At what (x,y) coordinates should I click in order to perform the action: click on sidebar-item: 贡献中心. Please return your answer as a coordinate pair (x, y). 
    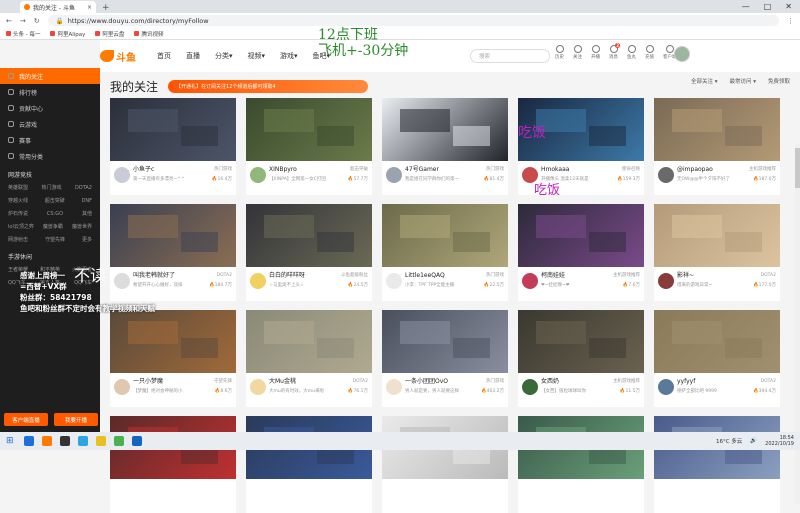
    Looking at the image, I should click on (50, 108).